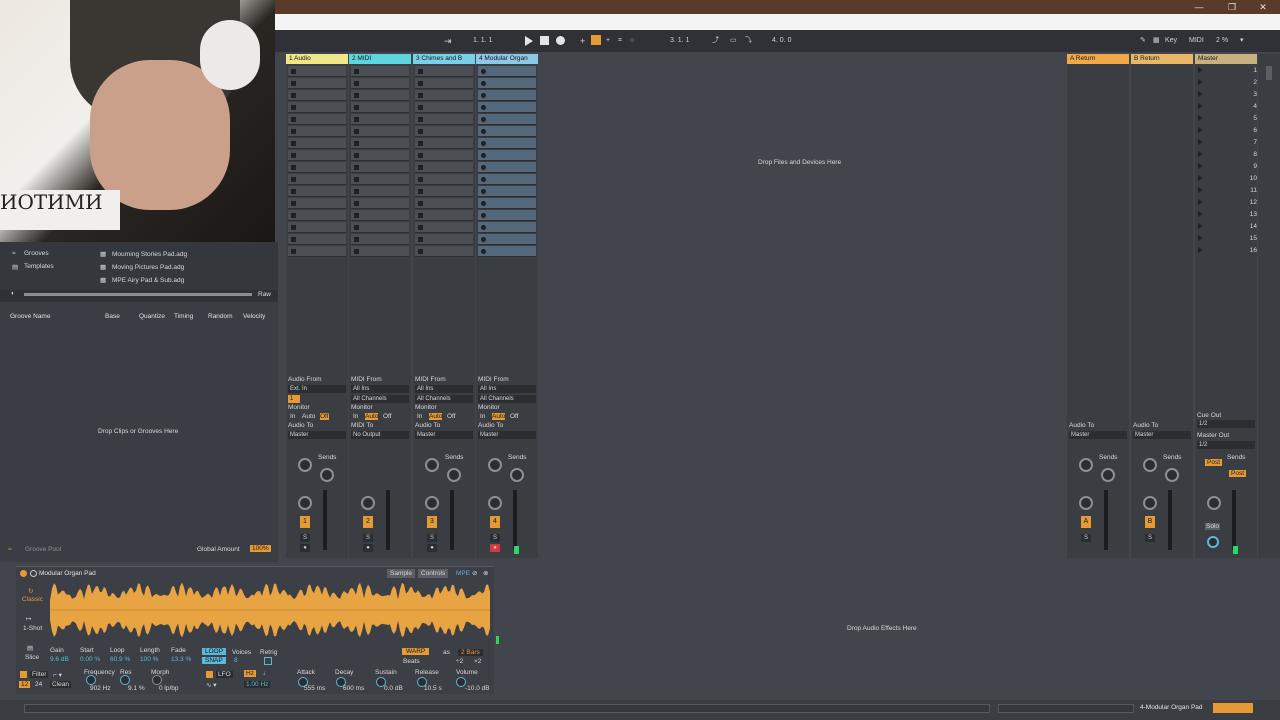 This screenshot has width=1280, height=720. I want to click on param-value: 100 %, so click(149, 659).